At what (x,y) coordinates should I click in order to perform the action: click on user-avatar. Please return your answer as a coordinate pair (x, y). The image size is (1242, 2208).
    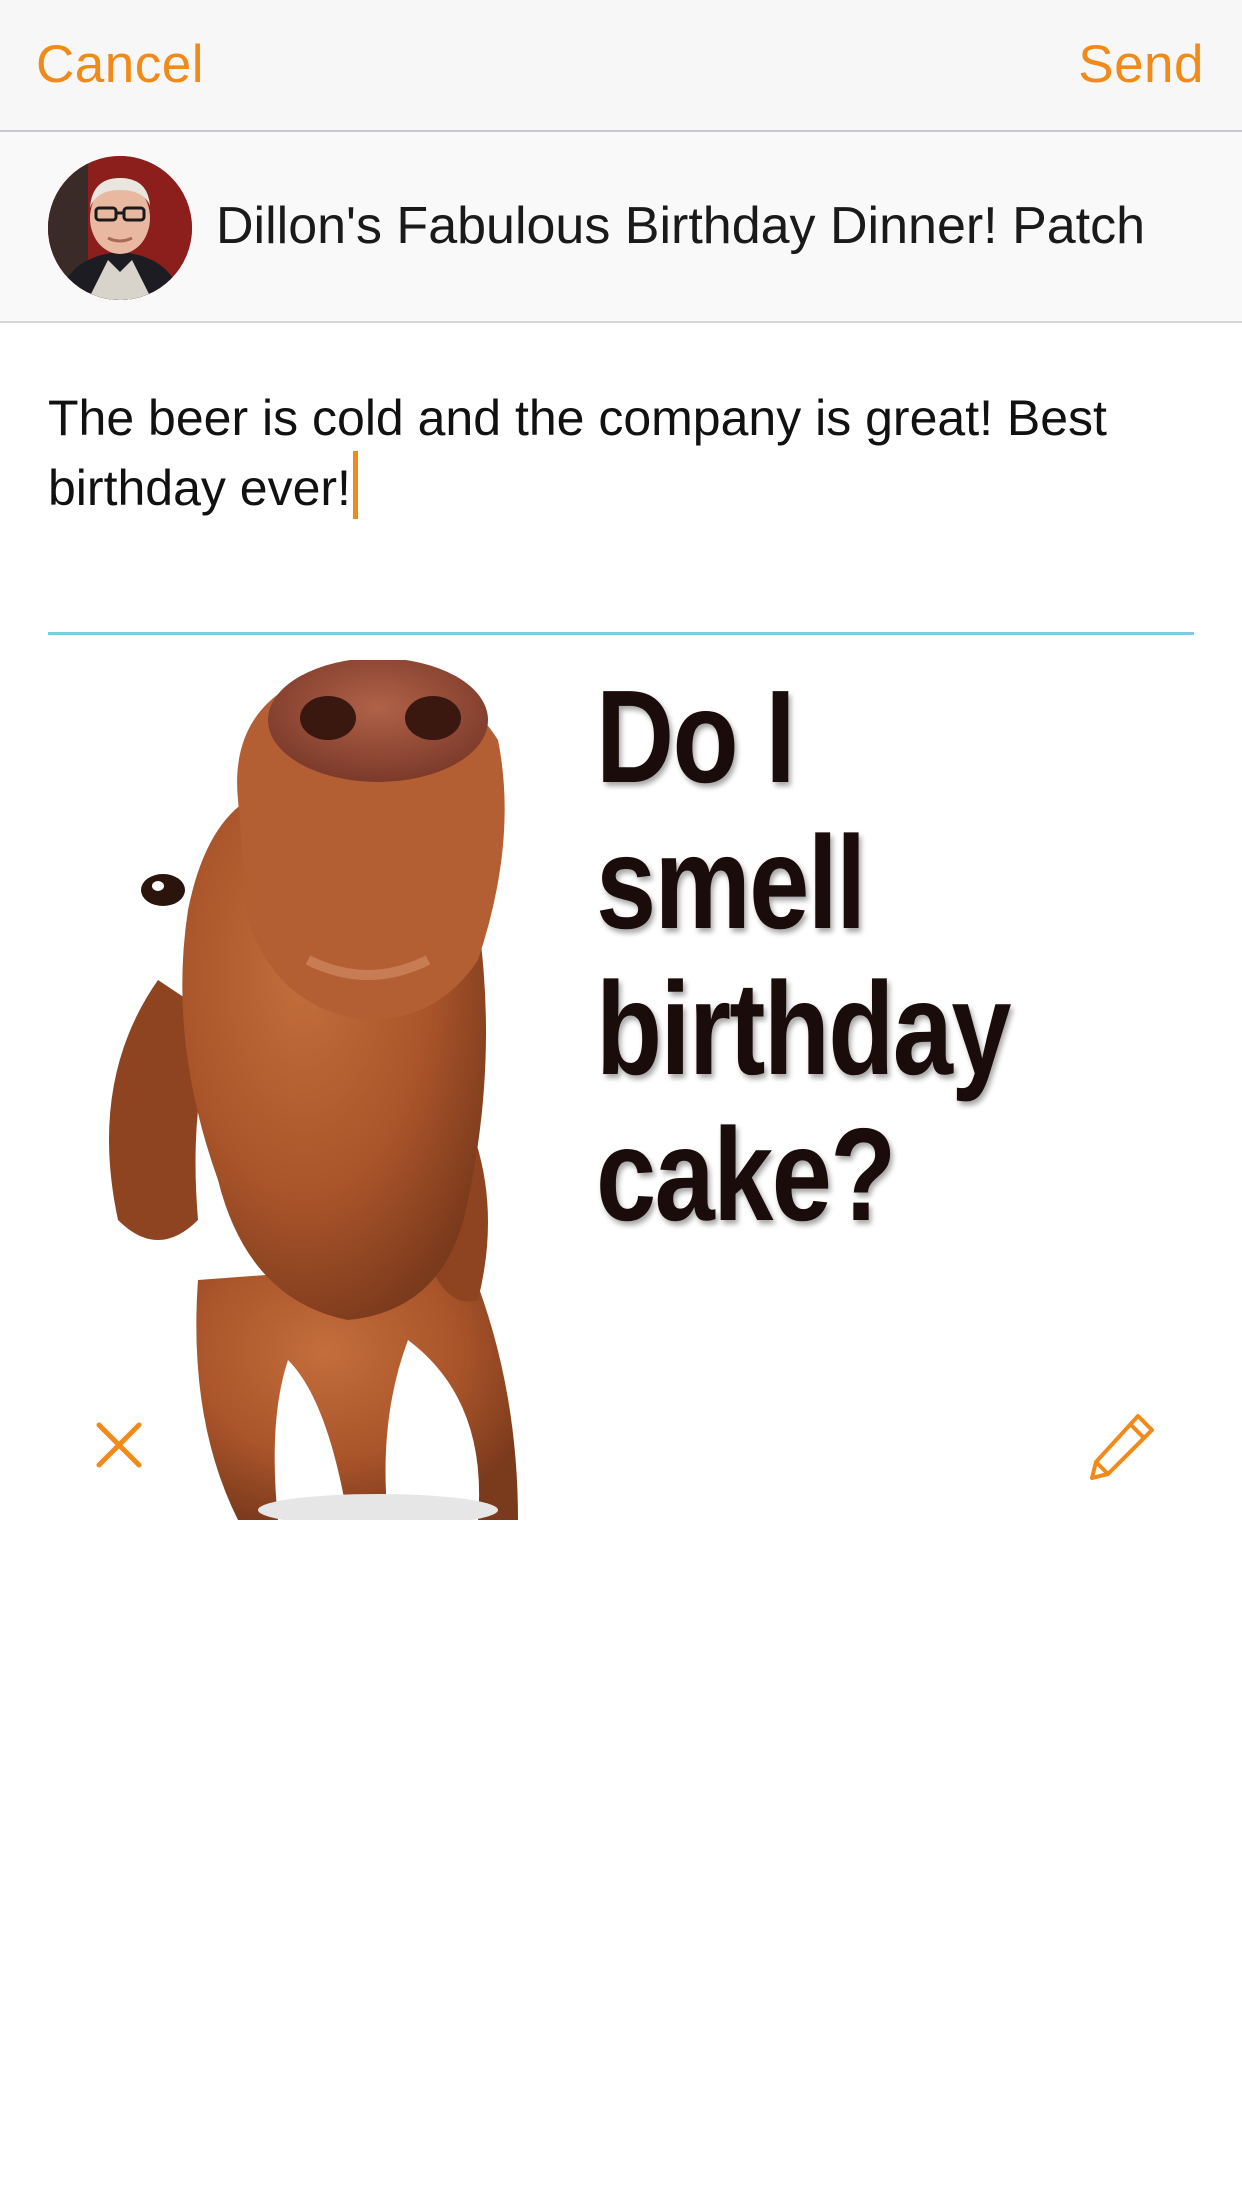
    Looking at the image, I should click on (120, 228).